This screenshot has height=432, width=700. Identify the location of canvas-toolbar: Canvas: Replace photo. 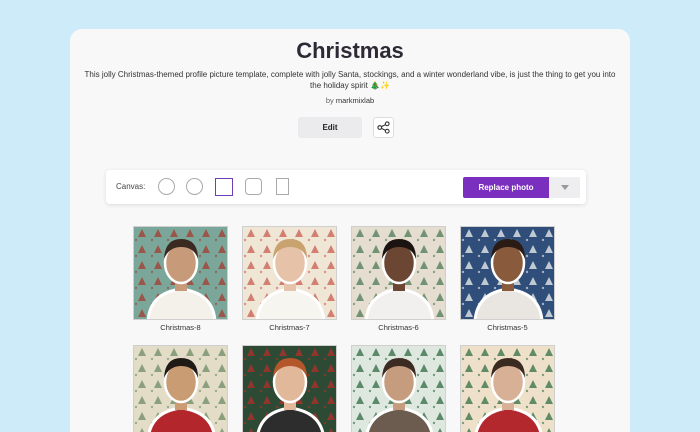
(346, 187).